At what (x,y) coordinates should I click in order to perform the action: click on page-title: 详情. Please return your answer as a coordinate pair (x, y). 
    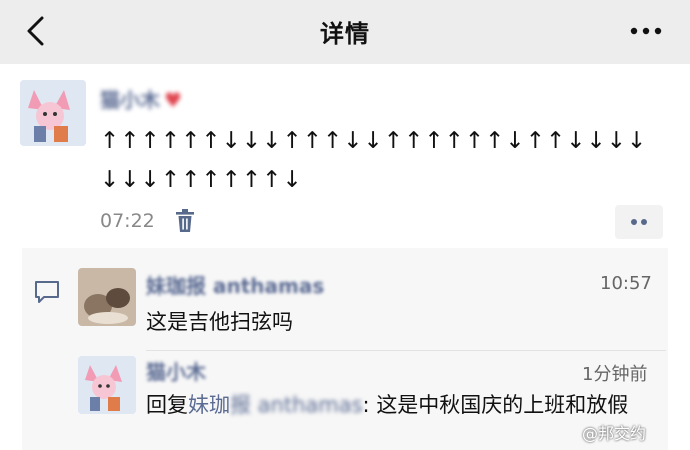
    Looking at the image, I should click on (345, 34).